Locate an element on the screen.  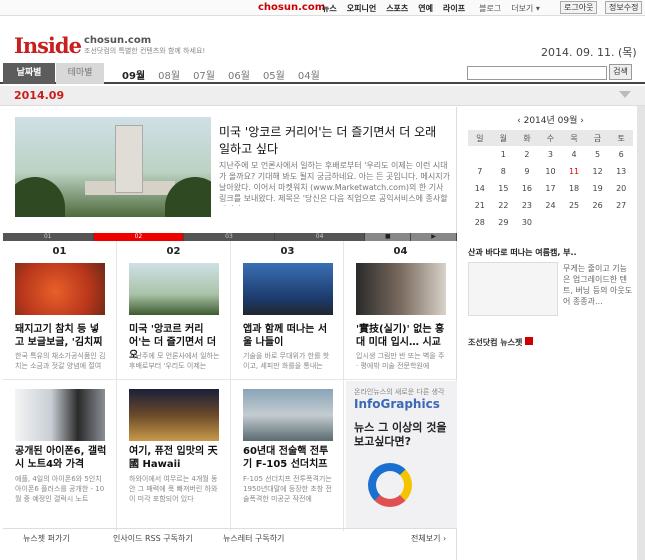
play-icon: ▶ is located at coordinates (434, 237).